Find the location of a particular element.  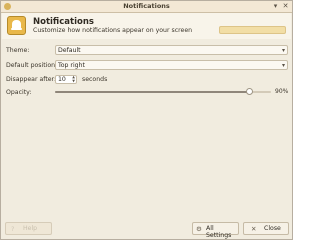

page-title: Notifications is located at coordinates (63, 22).